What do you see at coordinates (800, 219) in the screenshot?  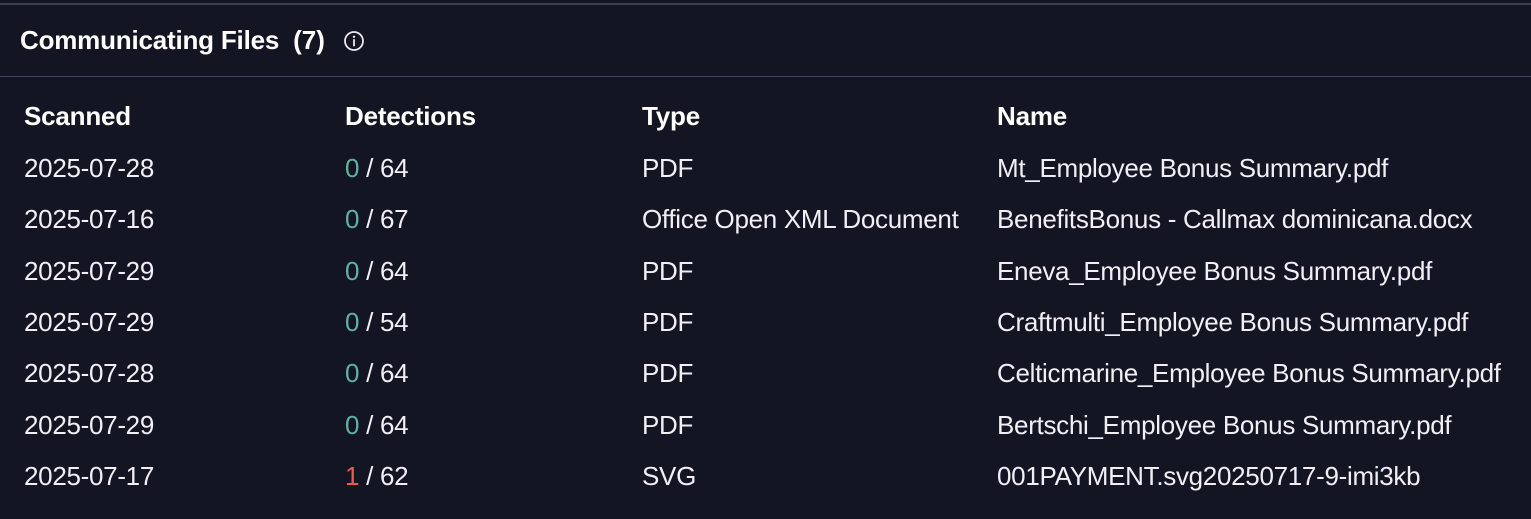 I see `cell-file-type: Office Open XML Document` at bounding box center [800, 219].